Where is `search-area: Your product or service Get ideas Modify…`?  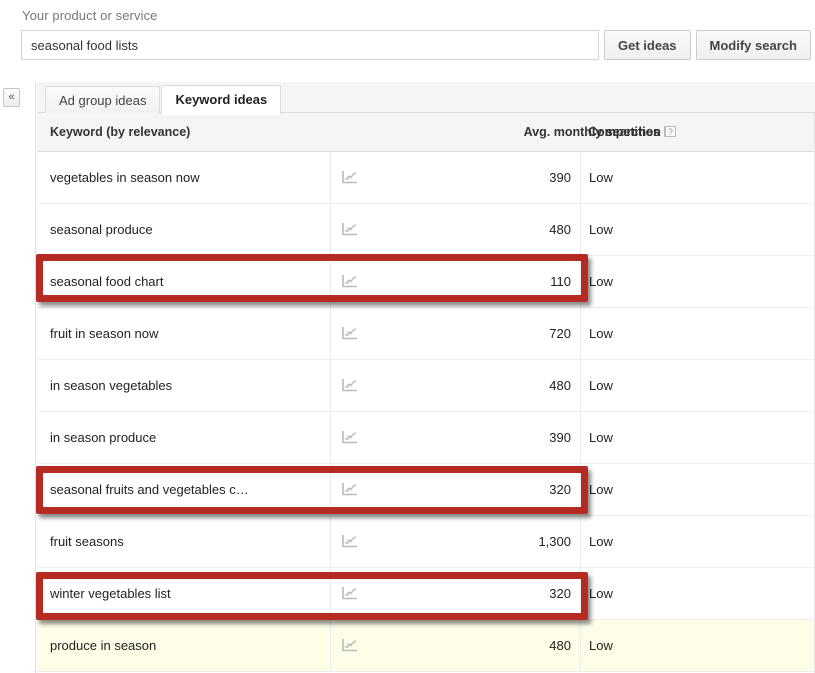 search-area: Your product or service Get ideas Modify… is located at coordinates (407, 38).